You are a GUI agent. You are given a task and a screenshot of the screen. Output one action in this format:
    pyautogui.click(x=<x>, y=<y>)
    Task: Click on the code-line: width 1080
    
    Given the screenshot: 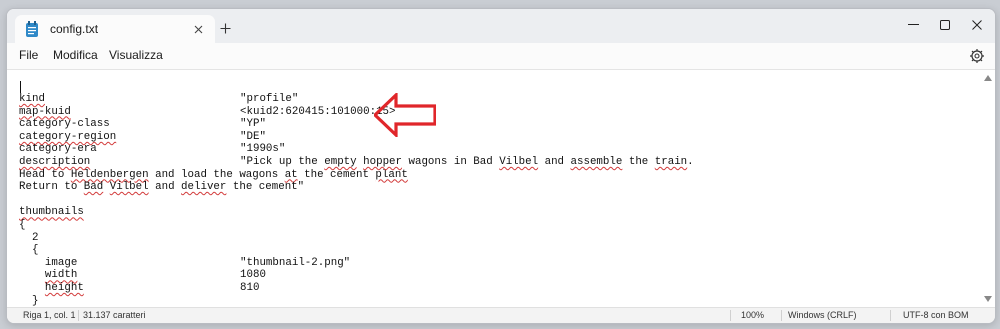 What is the action you would take?
    pyautogui.click(x=213, y=275)
    